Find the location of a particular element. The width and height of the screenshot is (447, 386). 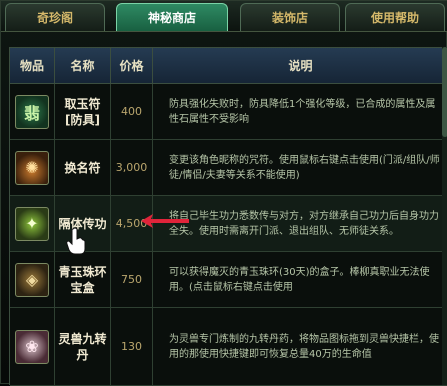

header-description: 说明 is located at coordinates (300, 66).